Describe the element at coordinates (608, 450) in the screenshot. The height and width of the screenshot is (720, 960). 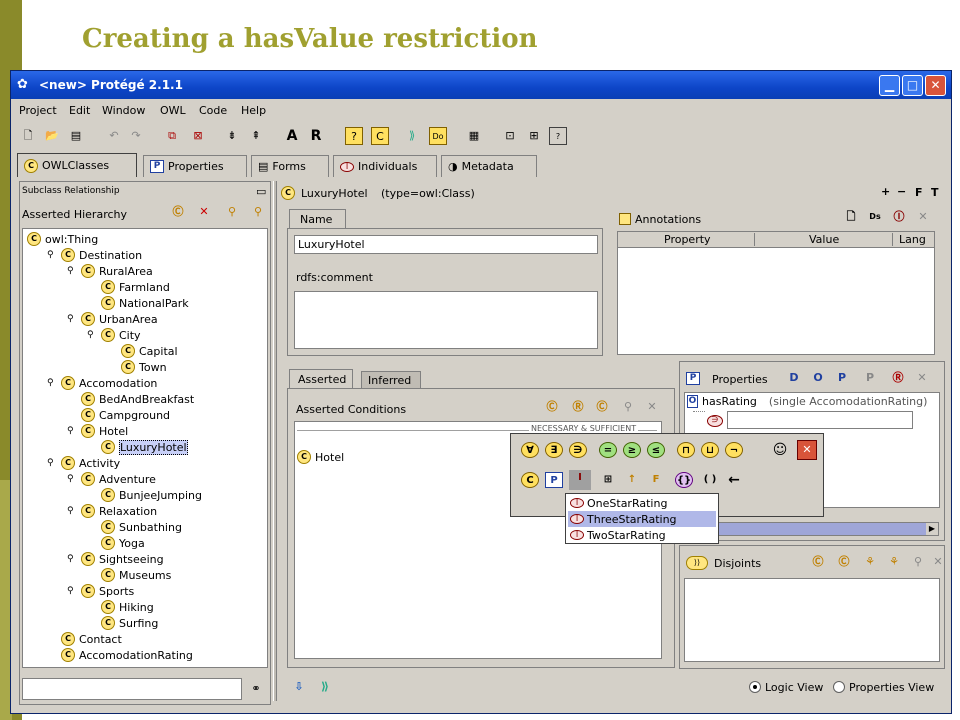
I see `cardinality-button: =` at that location.